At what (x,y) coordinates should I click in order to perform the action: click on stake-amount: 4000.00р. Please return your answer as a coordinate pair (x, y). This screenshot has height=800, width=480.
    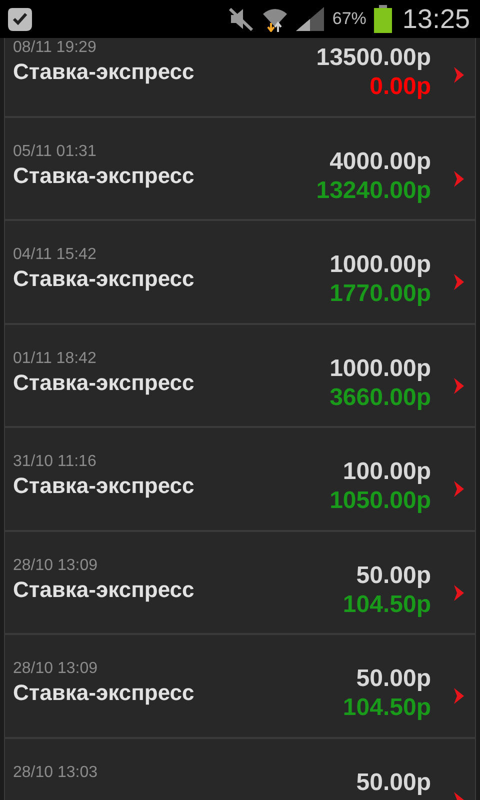
    Looking at the image, I should click on (380, 161).